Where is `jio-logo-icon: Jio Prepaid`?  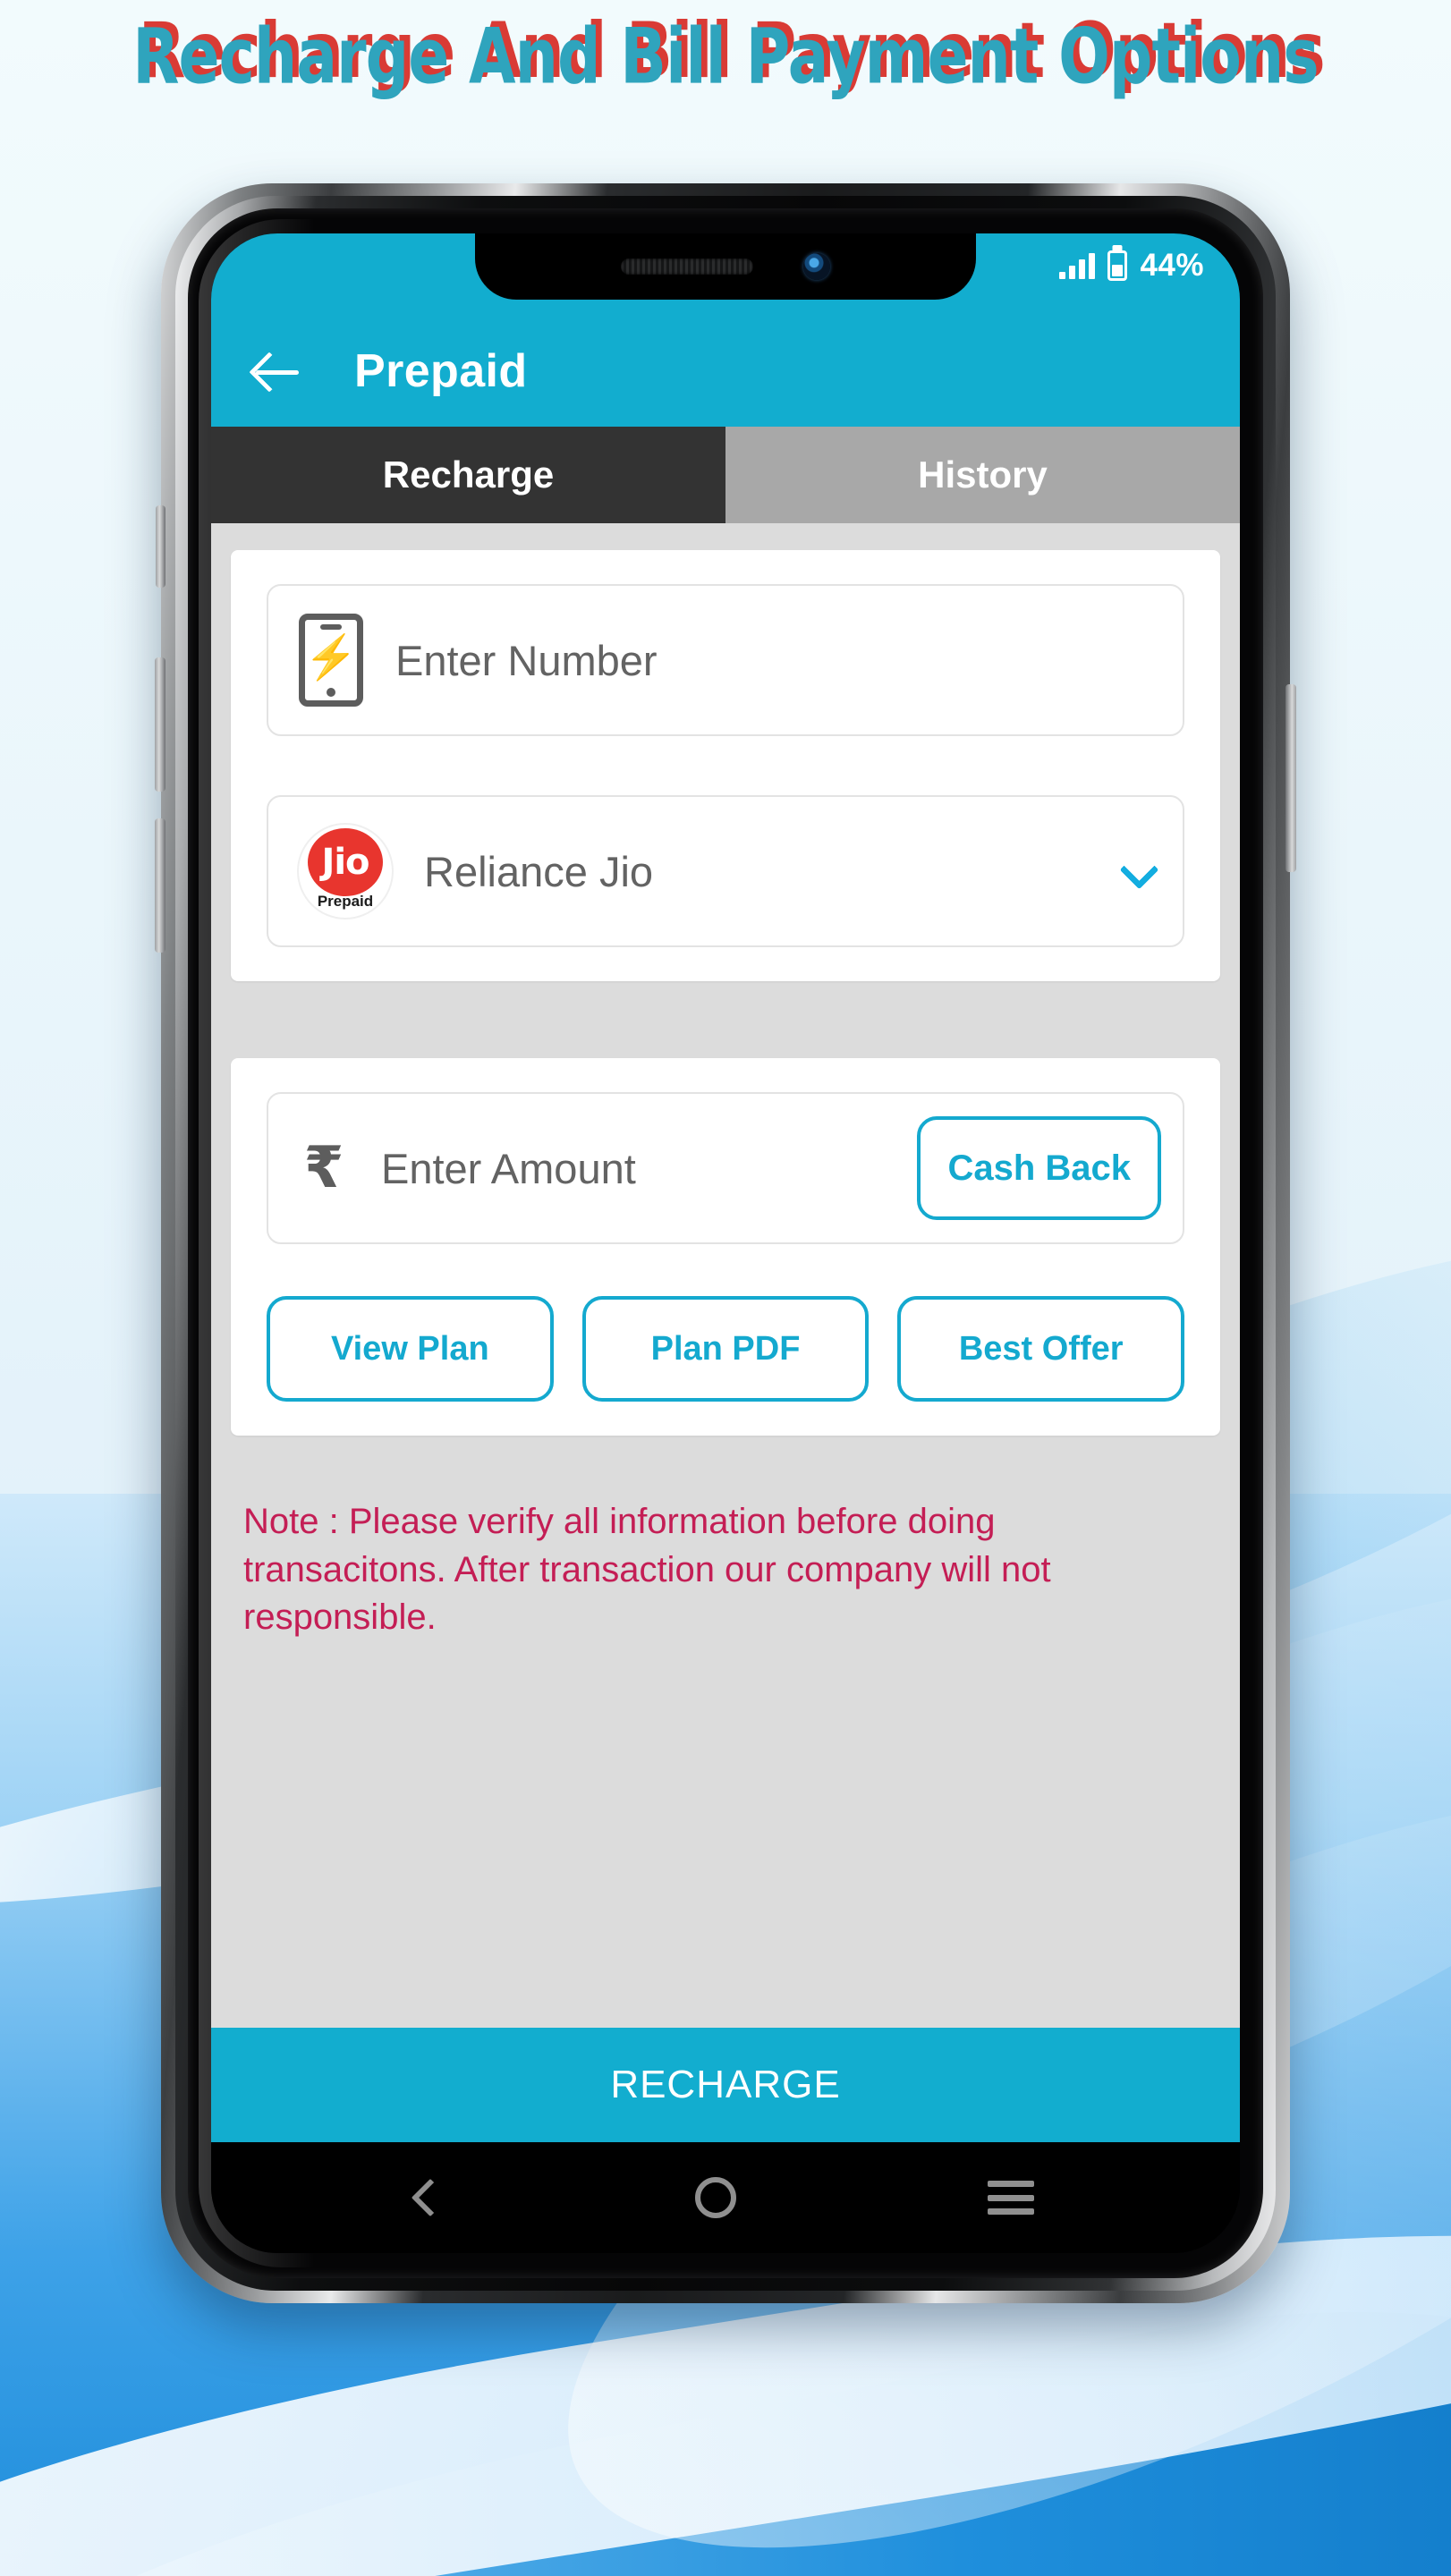
jio-logo-icon: Jio Prepaid is located at coordinates (345, 871).